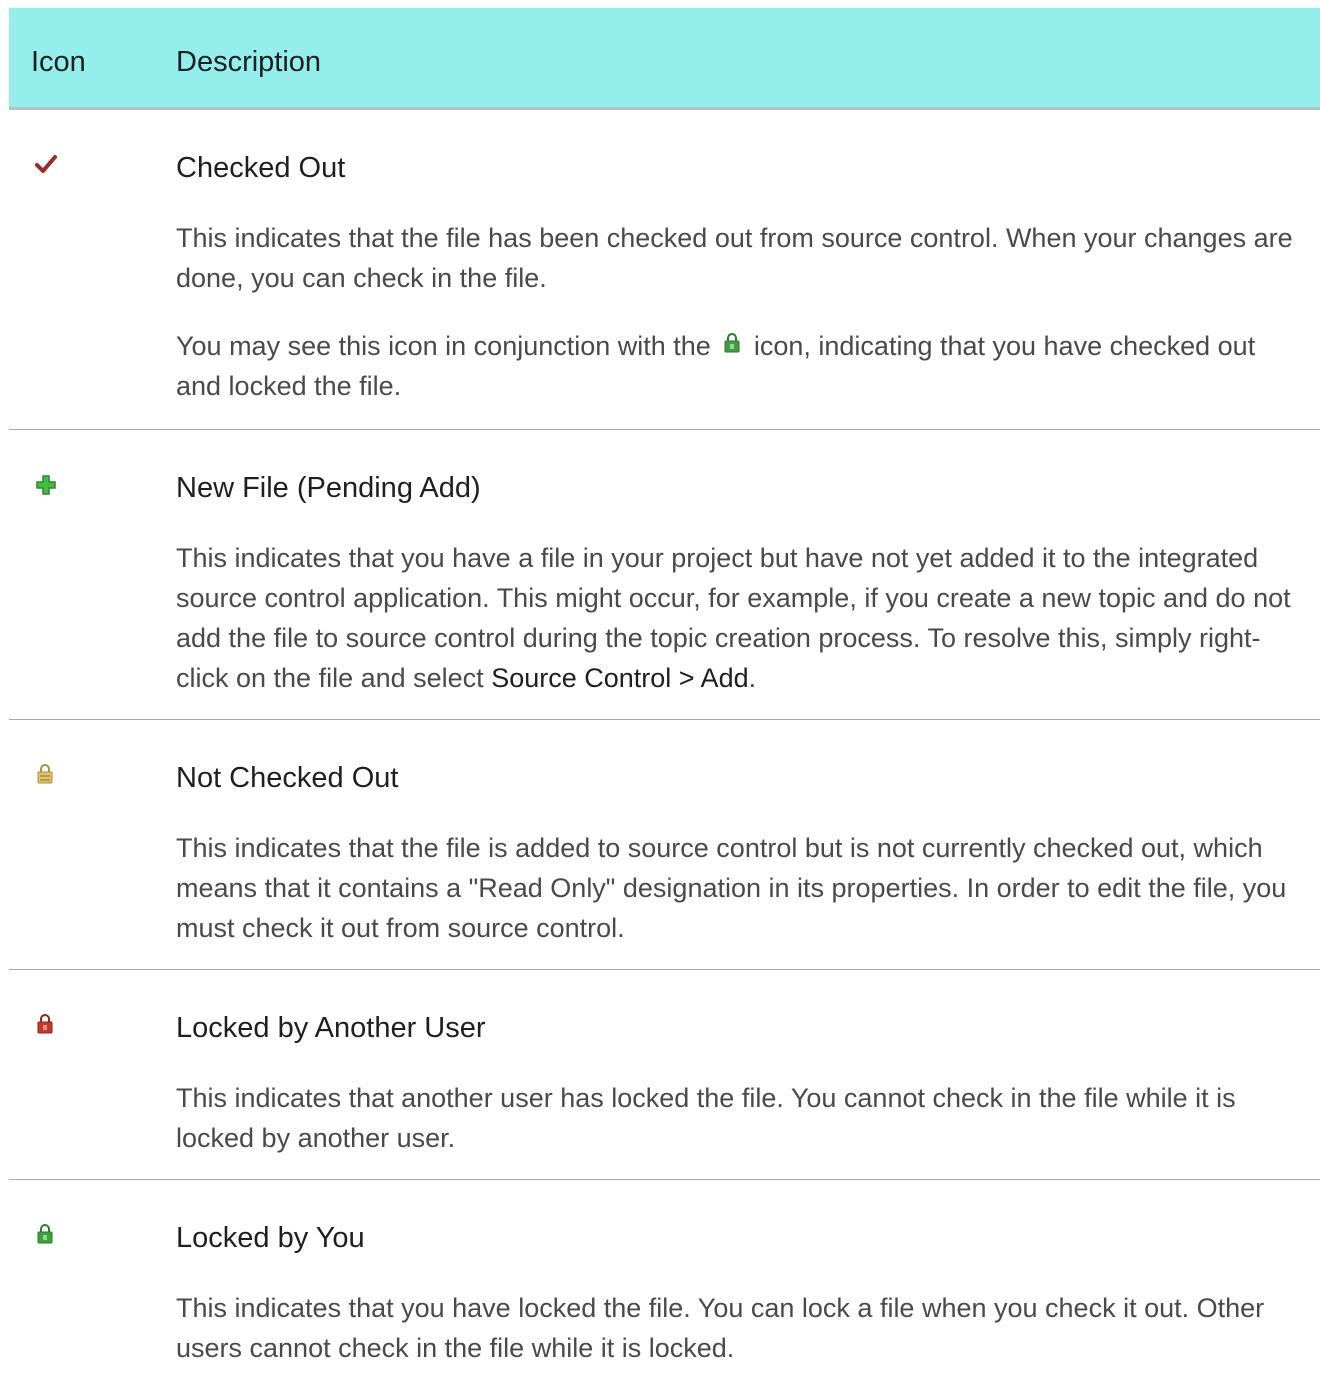  Describe the element at coordinates (331, 1028) in the screenshot. I see `row-title: Locked by Another User` at that location.